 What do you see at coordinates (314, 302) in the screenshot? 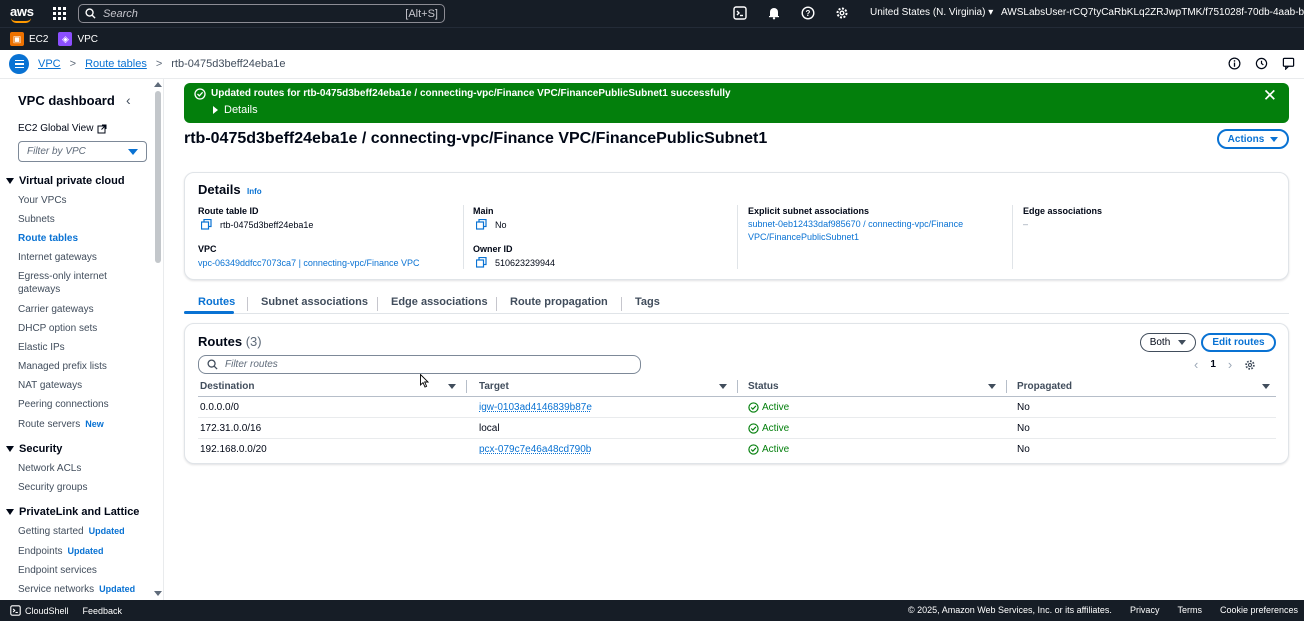
I see `tab-subnet-associations: Subnet associations` at bounding box center [314, 302].